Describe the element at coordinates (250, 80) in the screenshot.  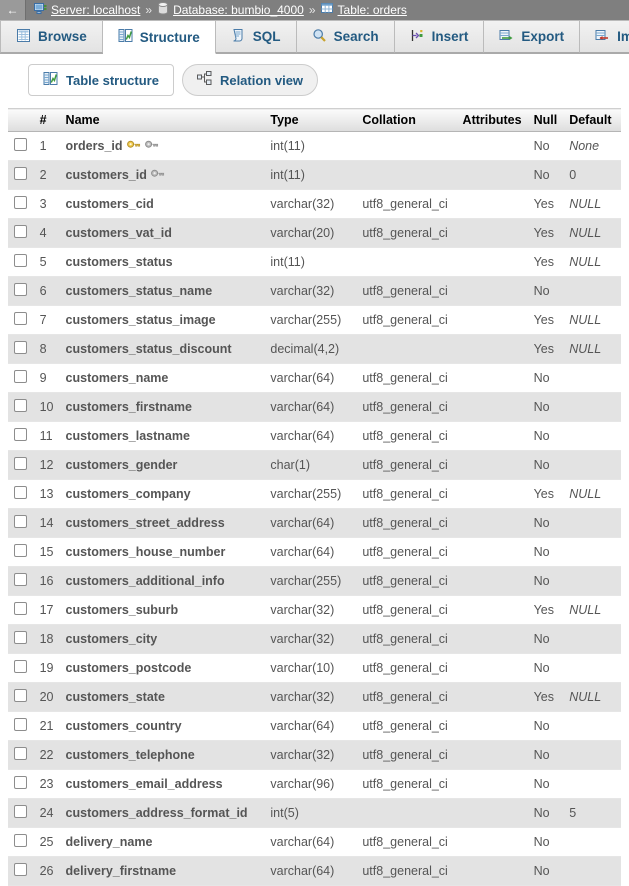
I see `subtab-relation-view: Relation view` at that location.